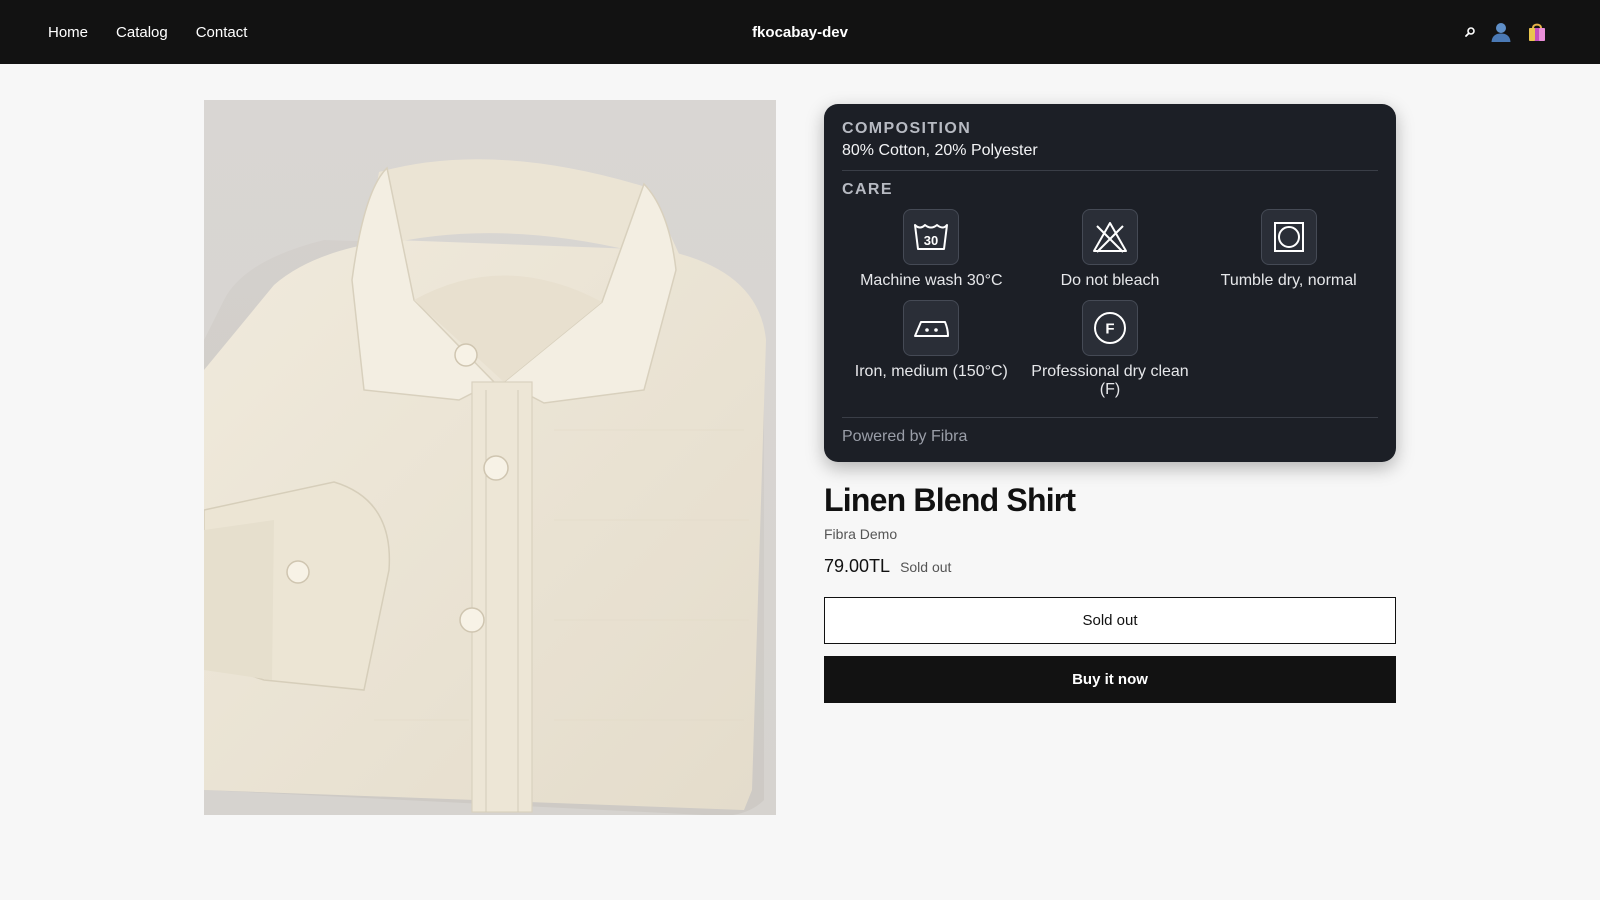 This screenshot has width=1600, height=900. What do you see at coordinates (931, 328) in the screenshot?
I see `iron-medium-icon` at bounding box center [931, 328].